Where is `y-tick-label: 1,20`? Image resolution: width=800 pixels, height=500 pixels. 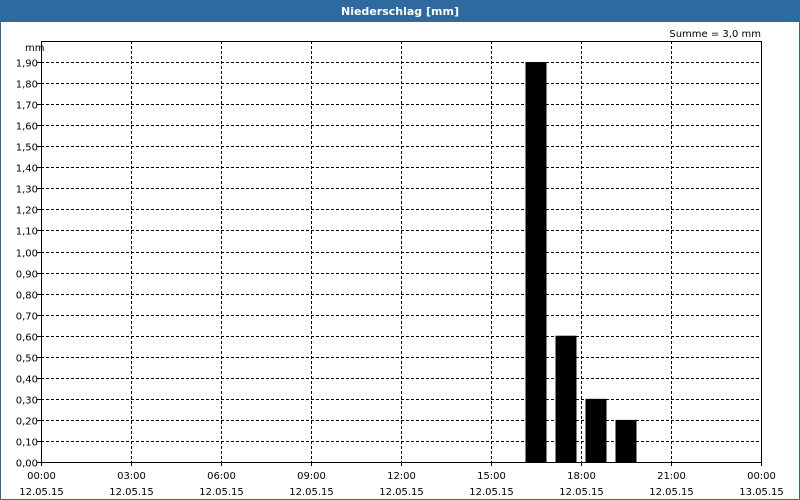 y-tick-label: 1,20 is located at coordinates (27, 211).